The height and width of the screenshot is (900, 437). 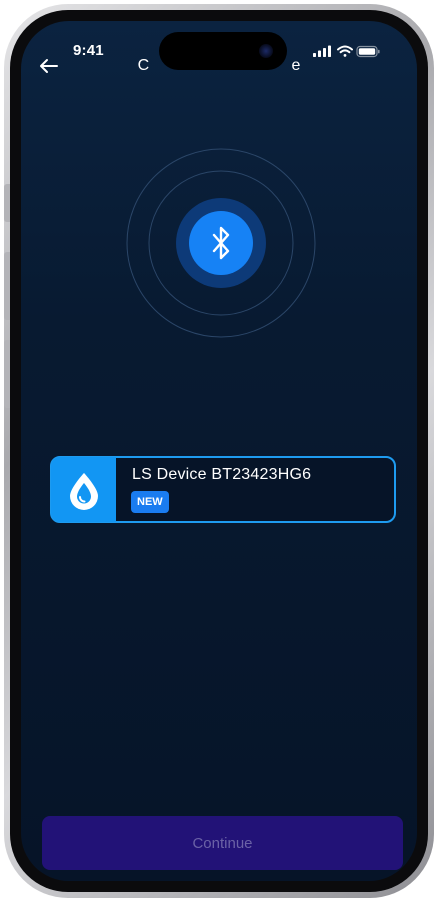 I want to click on arrow-left-icon, so click(x=49, y=66).